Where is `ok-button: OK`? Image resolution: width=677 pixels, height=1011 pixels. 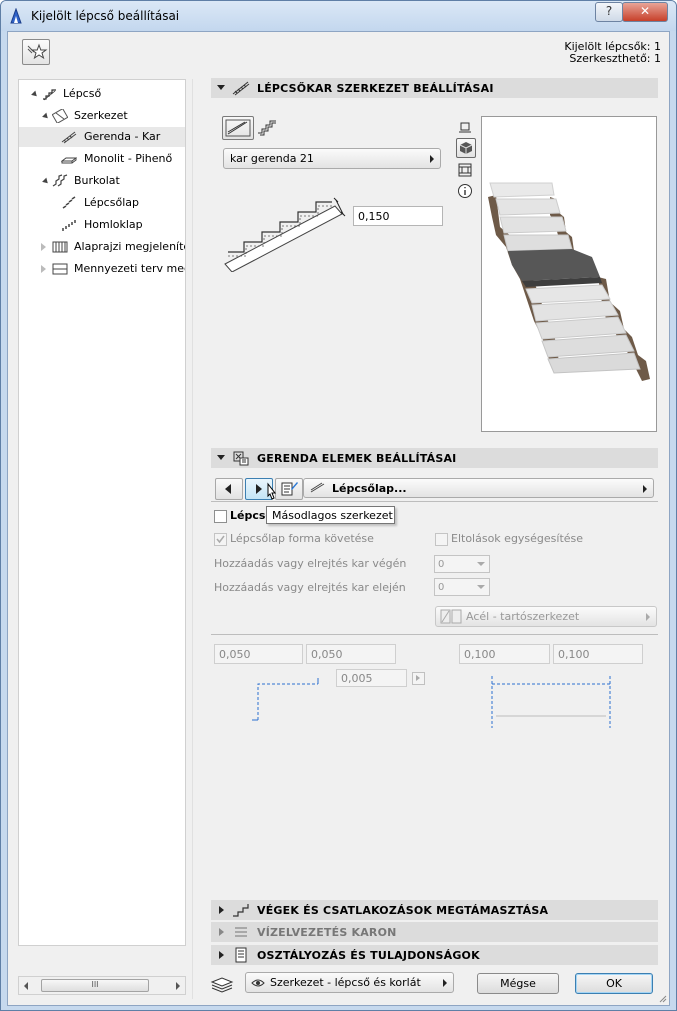
ok-button: OK is located at coordinates (614, 983).